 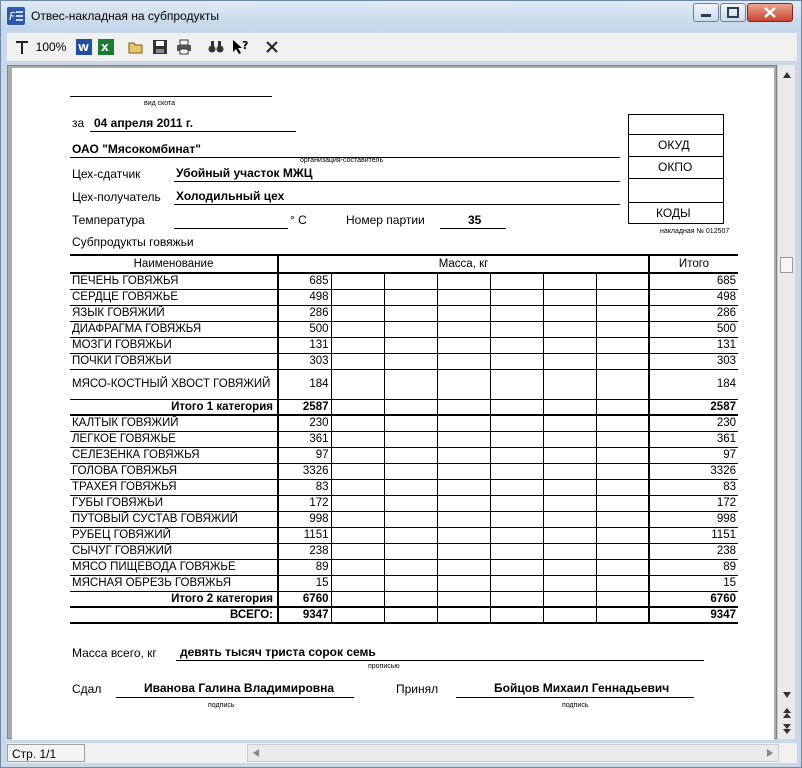 What do you see at coordinates (404, 583) in the screenshot?
I see `table-row: МЯСНАЯ ОБРЕЗЬ ГОВЯЖЬЯ 15 15` at bounding box center [404, 583].